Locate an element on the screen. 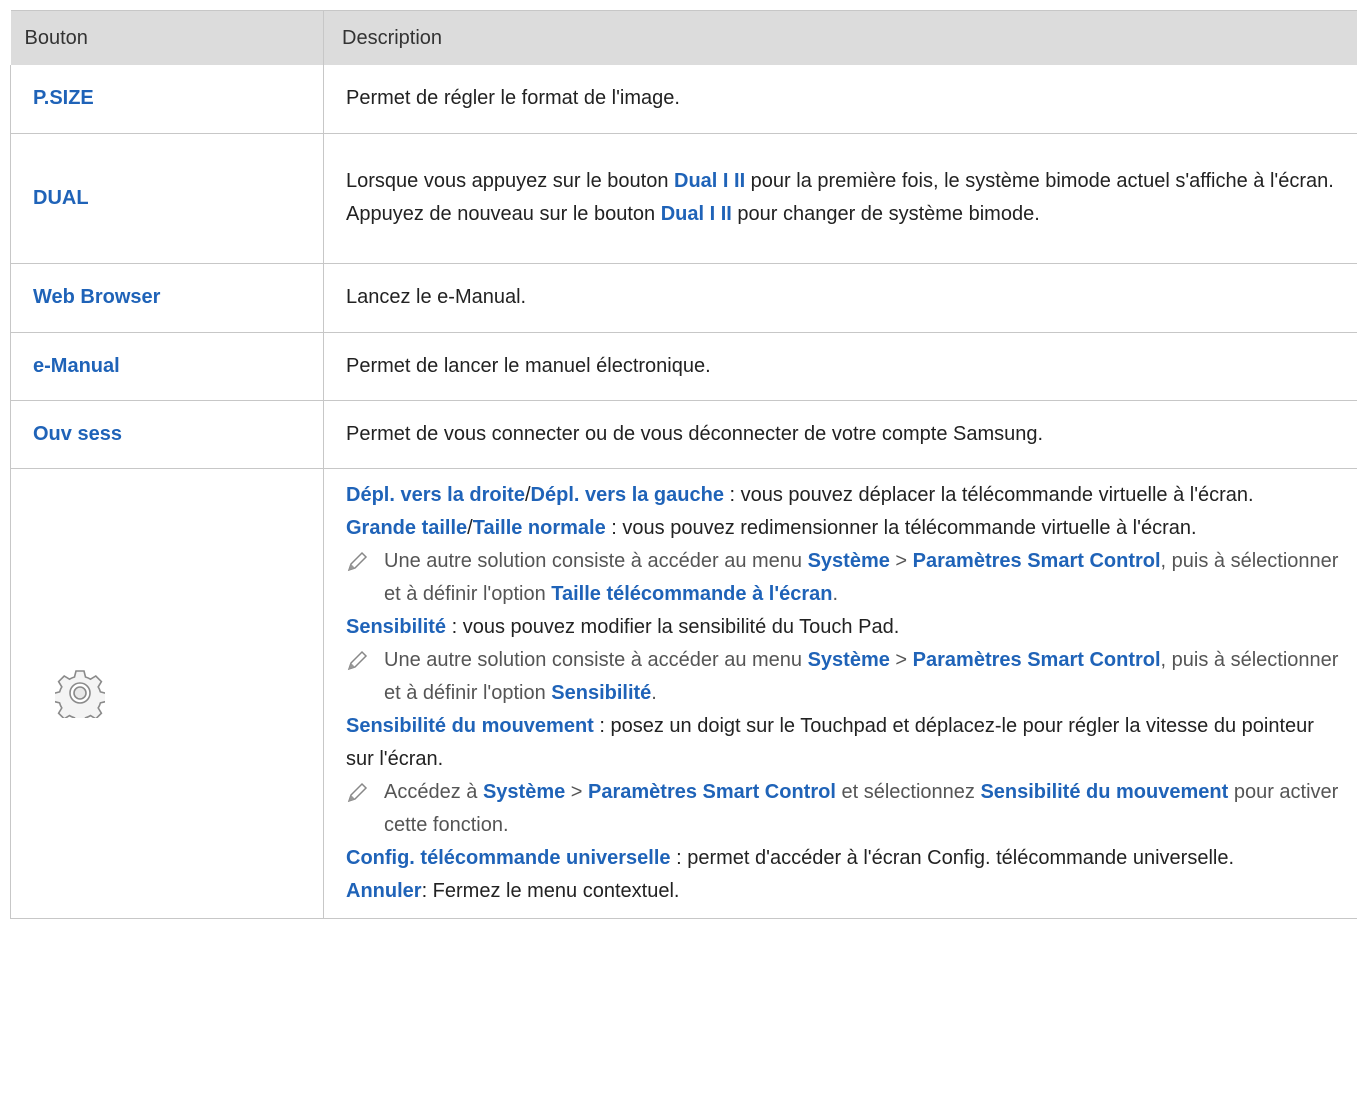 The image size is (1357, 1112). button-name-psize: P.SIZE is located at coordinates (167, 99).